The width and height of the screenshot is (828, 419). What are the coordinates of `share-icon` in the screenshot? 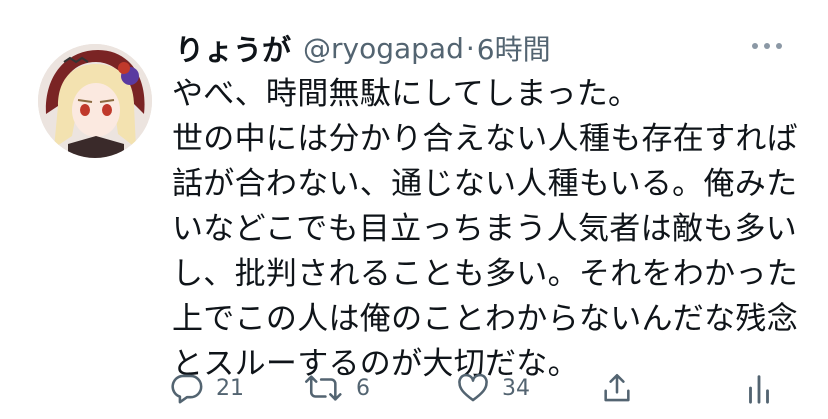 It's located at (617, 387).